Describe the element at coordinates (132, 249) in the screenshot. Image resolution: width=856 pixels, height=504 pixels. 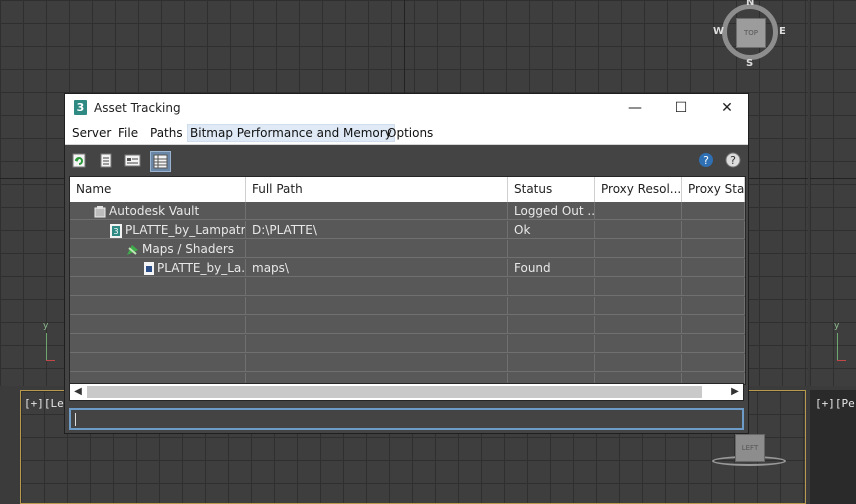
I see `maps-shaders-icon` at that location.